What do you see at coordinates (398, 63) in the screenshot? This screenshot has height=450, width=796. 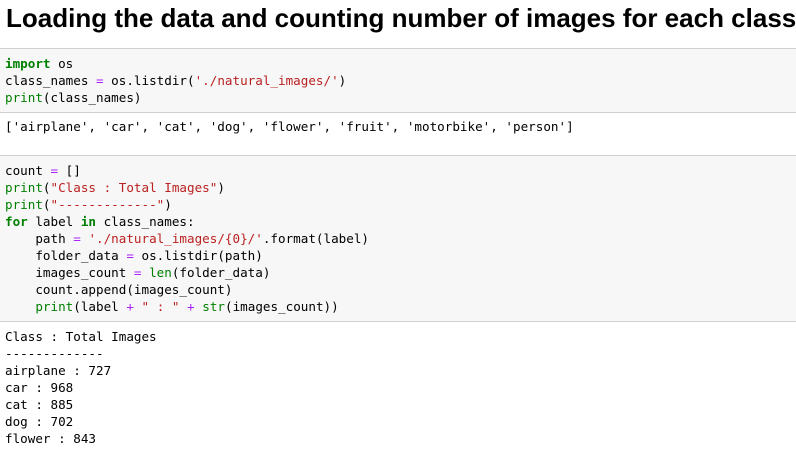 I see `code-line: import os` at bounding box center [398, 63].